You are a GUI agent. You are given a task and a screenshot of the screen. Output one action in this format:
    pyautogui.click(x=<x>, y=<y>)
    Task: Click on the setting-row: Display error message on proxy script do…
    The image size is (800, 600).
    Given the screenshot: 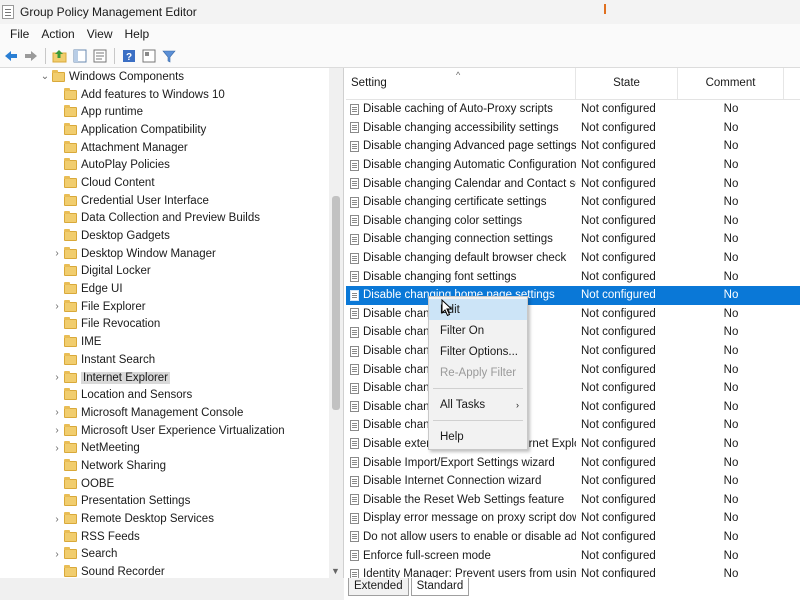 What is the action you would take?
    pyautogui.click(x=573, y=518)
    